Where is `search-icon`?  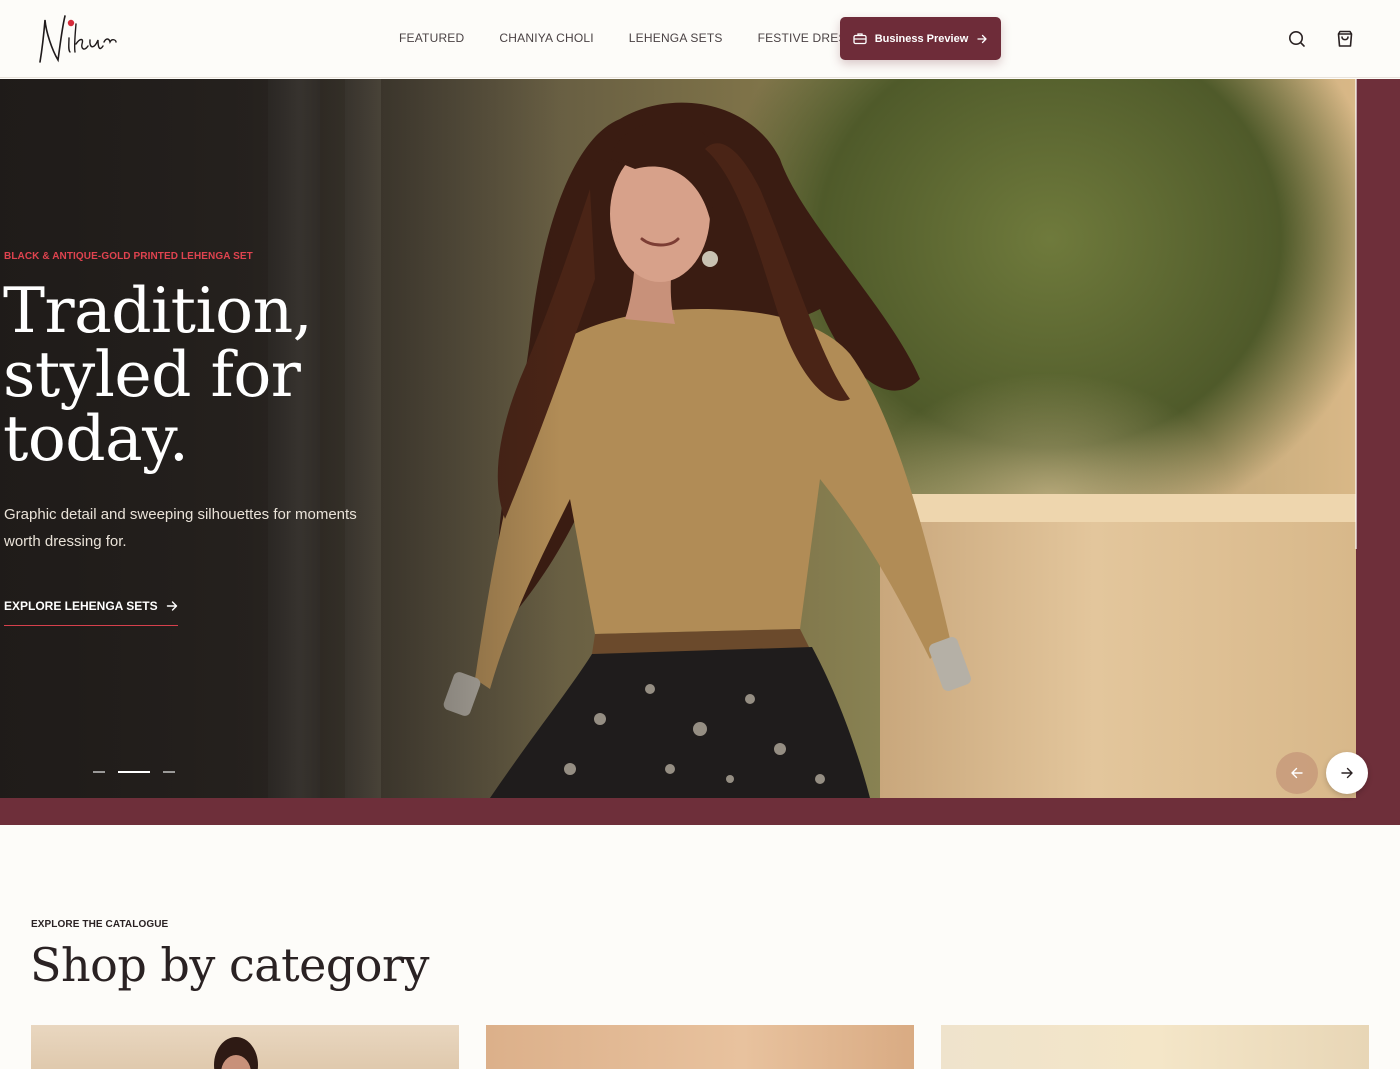 search-icon is located at coordinates (1297, 39).